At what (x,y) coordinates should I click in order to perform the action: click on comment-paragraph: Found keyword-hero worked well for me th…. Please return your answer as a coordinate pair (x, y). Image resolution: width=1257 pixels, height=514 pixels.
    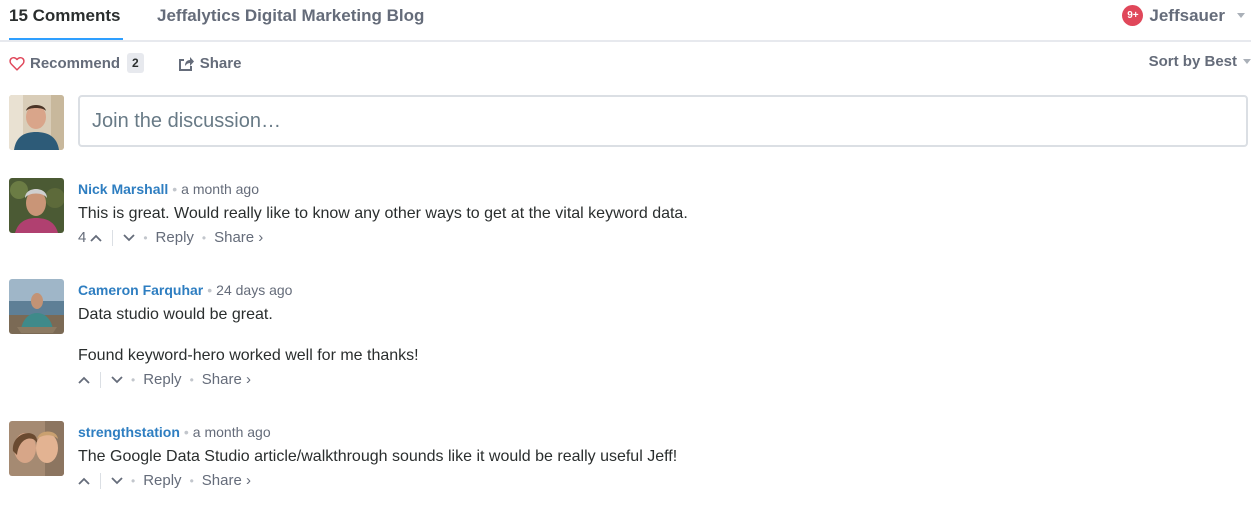
    Looking at the image, I should click on (248, 355).